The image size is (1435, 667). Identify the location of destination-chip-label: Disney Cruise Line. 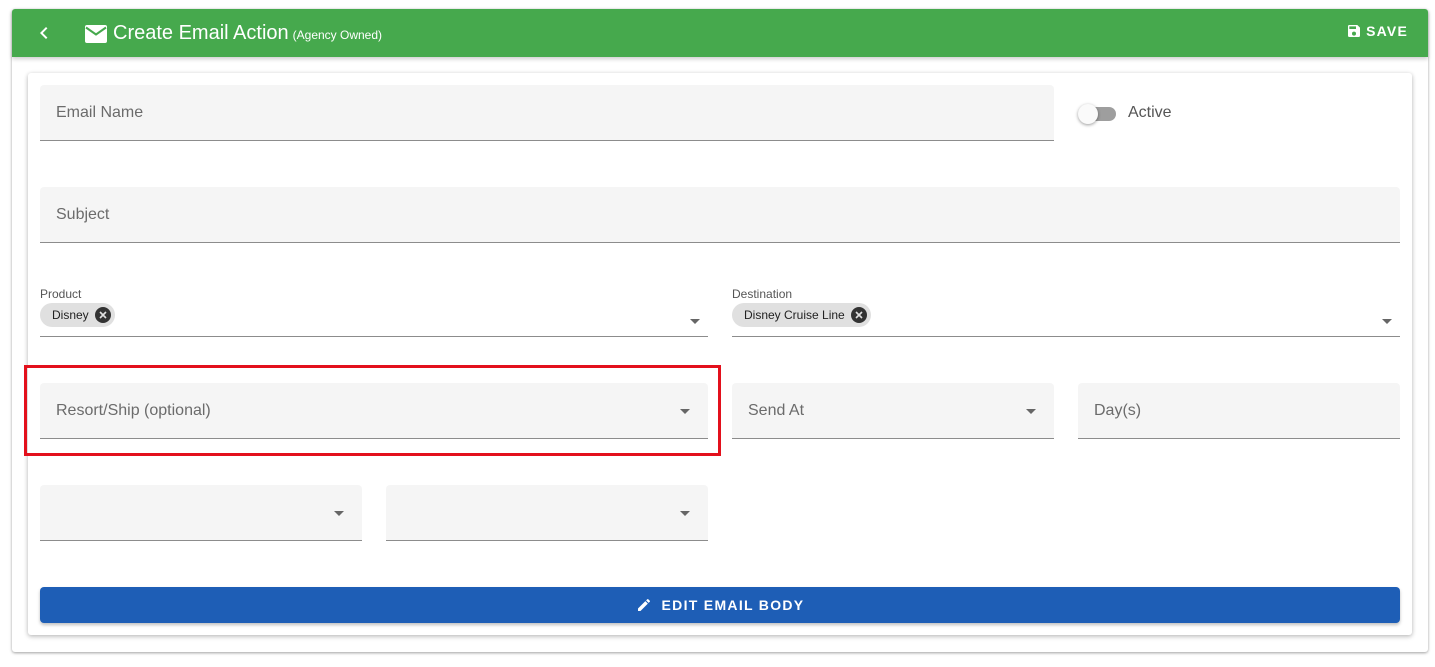
(794, 315).